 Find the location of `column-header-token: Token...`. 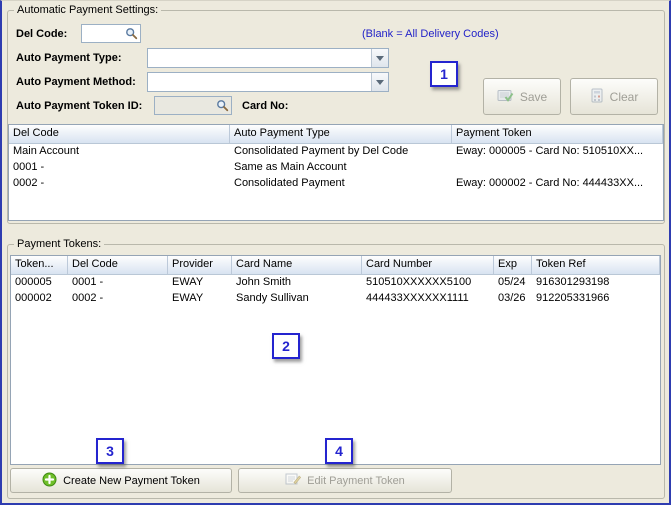

column-header-token: Token... is located at coordinates (39, 265).